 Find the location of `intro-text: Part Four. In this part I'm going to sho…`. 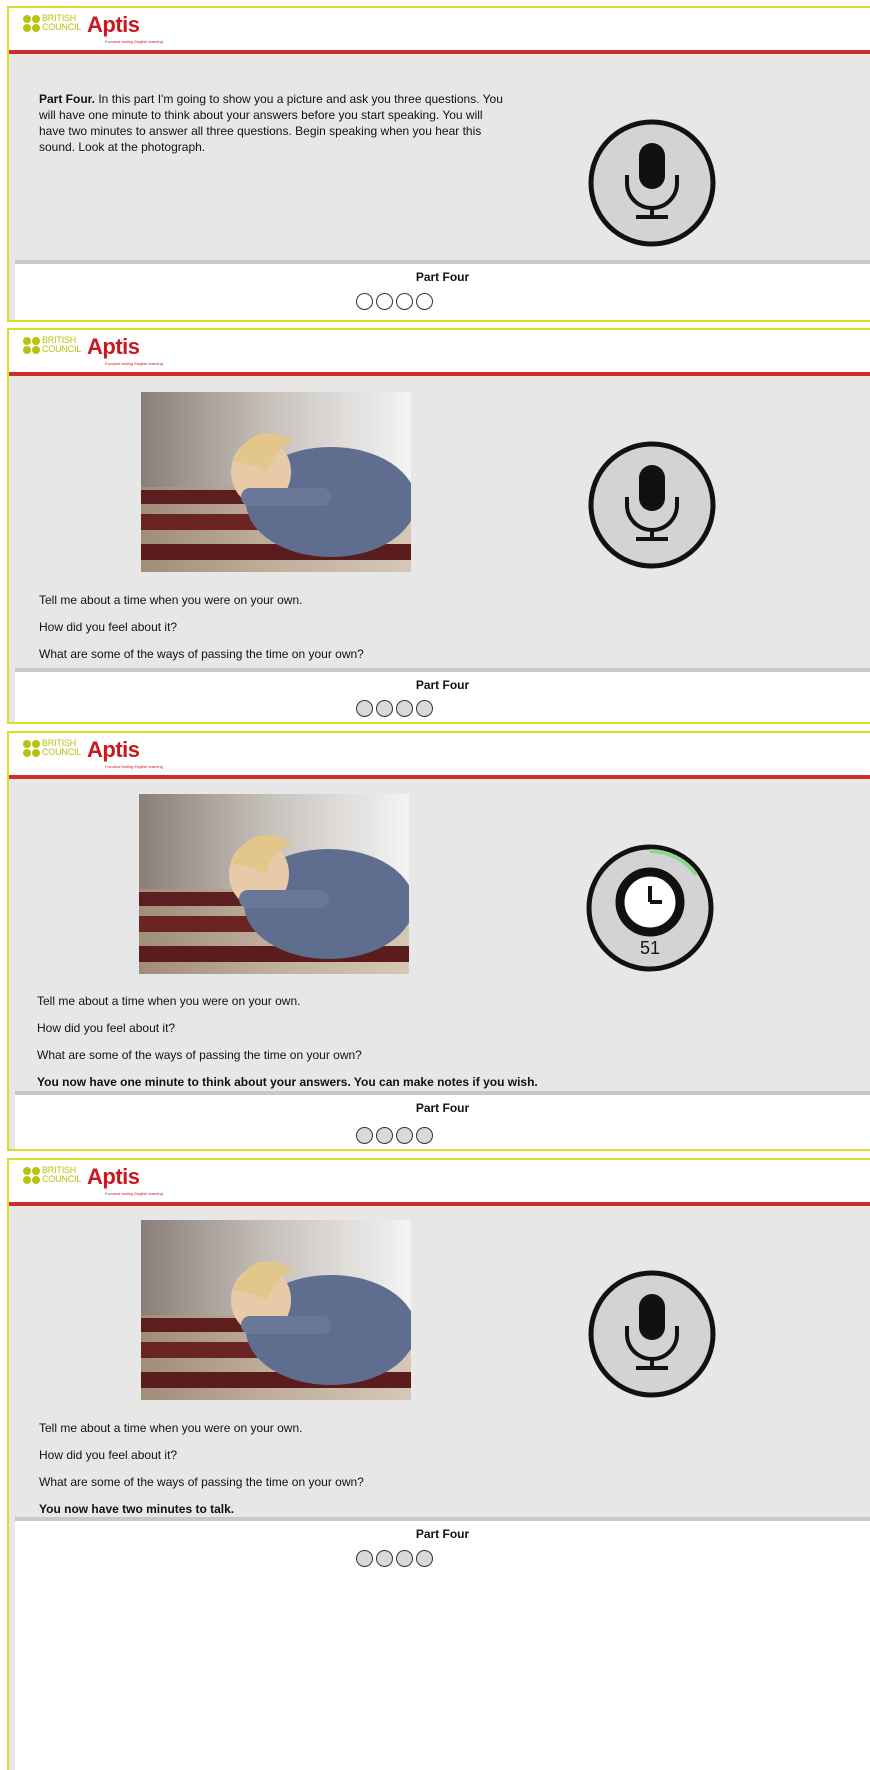

intro-text: Part Four. In this part I'm going to sho… is located at coordinates (271, 123).